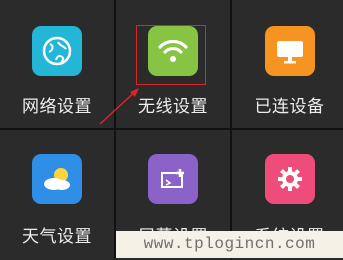 The image size is (343, 260). I want to click on screen-edit-icon, so click(173, 179).